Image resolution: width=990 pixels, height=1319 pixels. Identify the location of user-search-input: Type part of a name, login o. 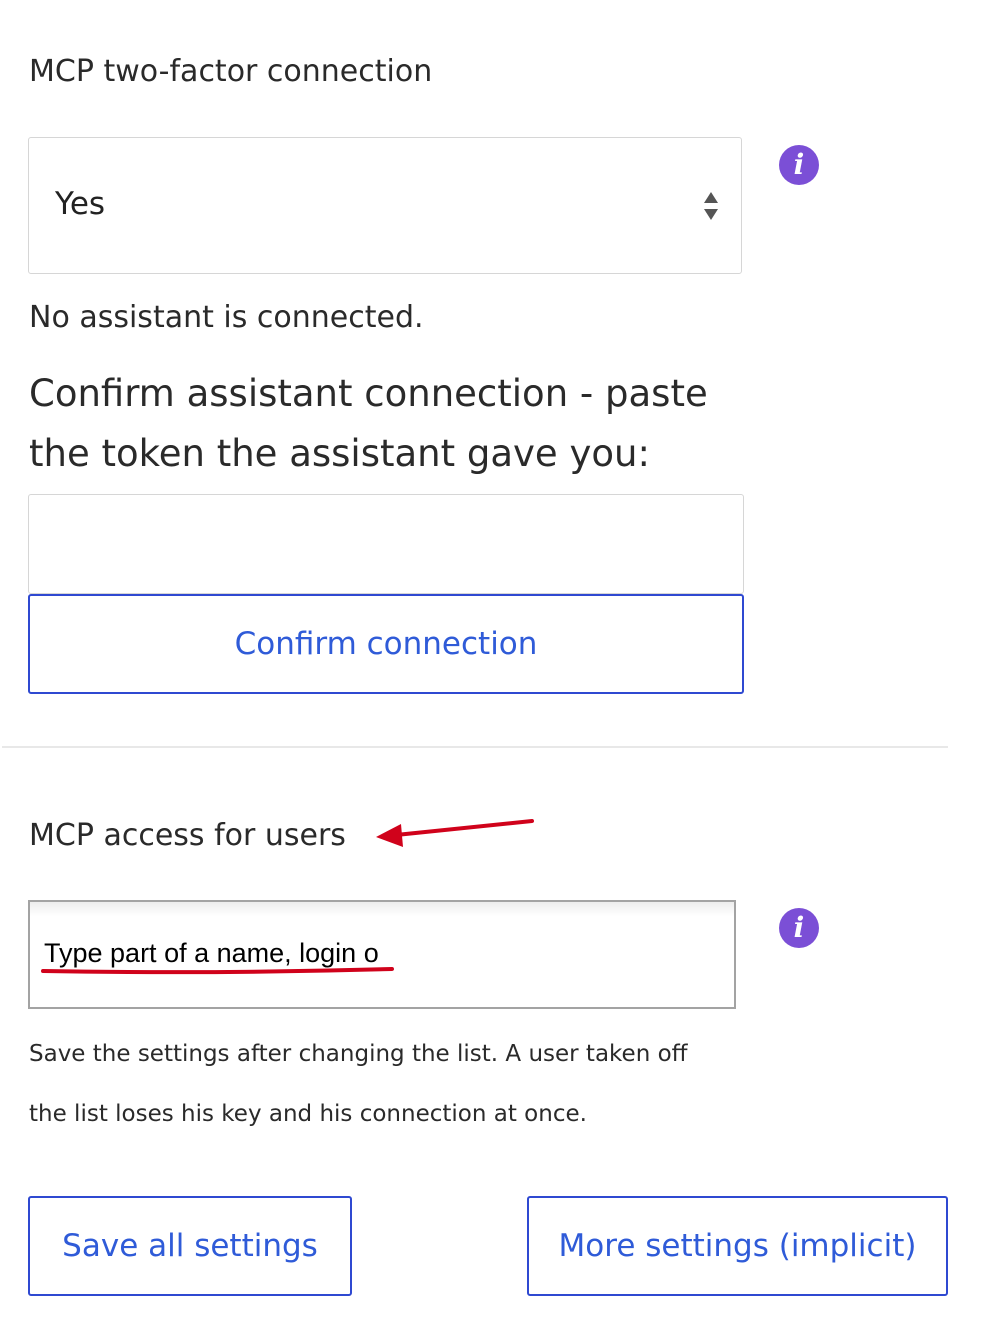
(382, 954).